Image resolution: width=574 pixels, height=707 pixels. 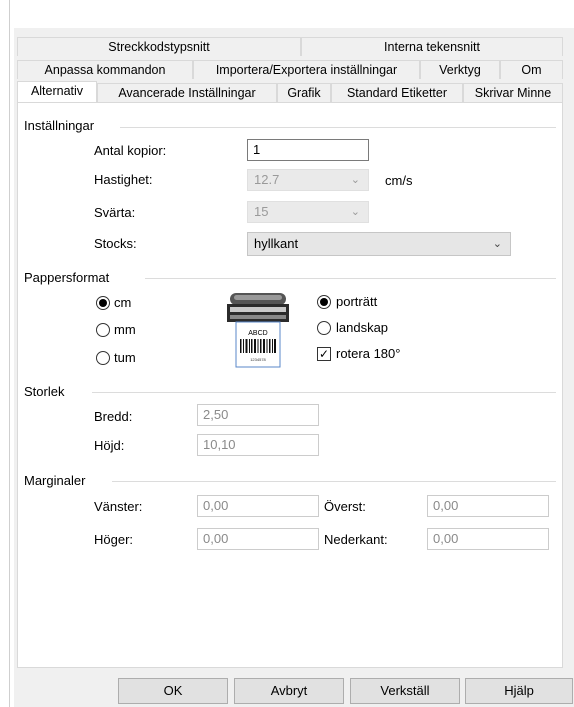 What do you see at coordinates (103, 358) in the screenshot?
I see `unit-tum-radio` at bounding box center [103, 358].